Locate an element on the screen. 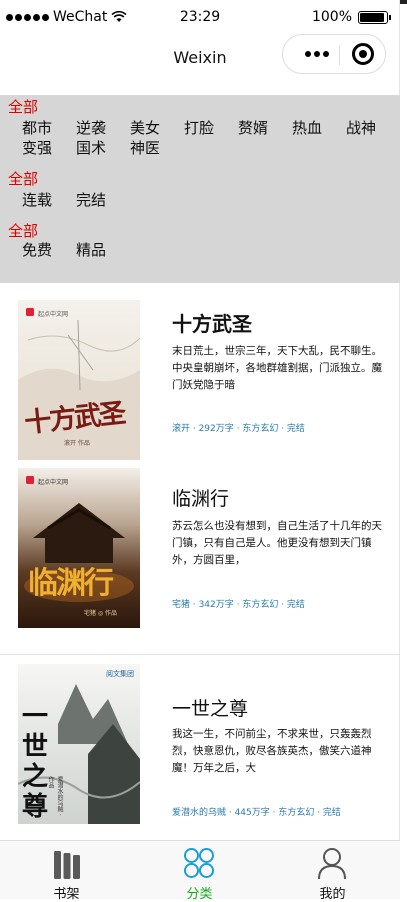 The width and height of the screenshot is (407, 902). more-icon is located at coordinates (317, 54).